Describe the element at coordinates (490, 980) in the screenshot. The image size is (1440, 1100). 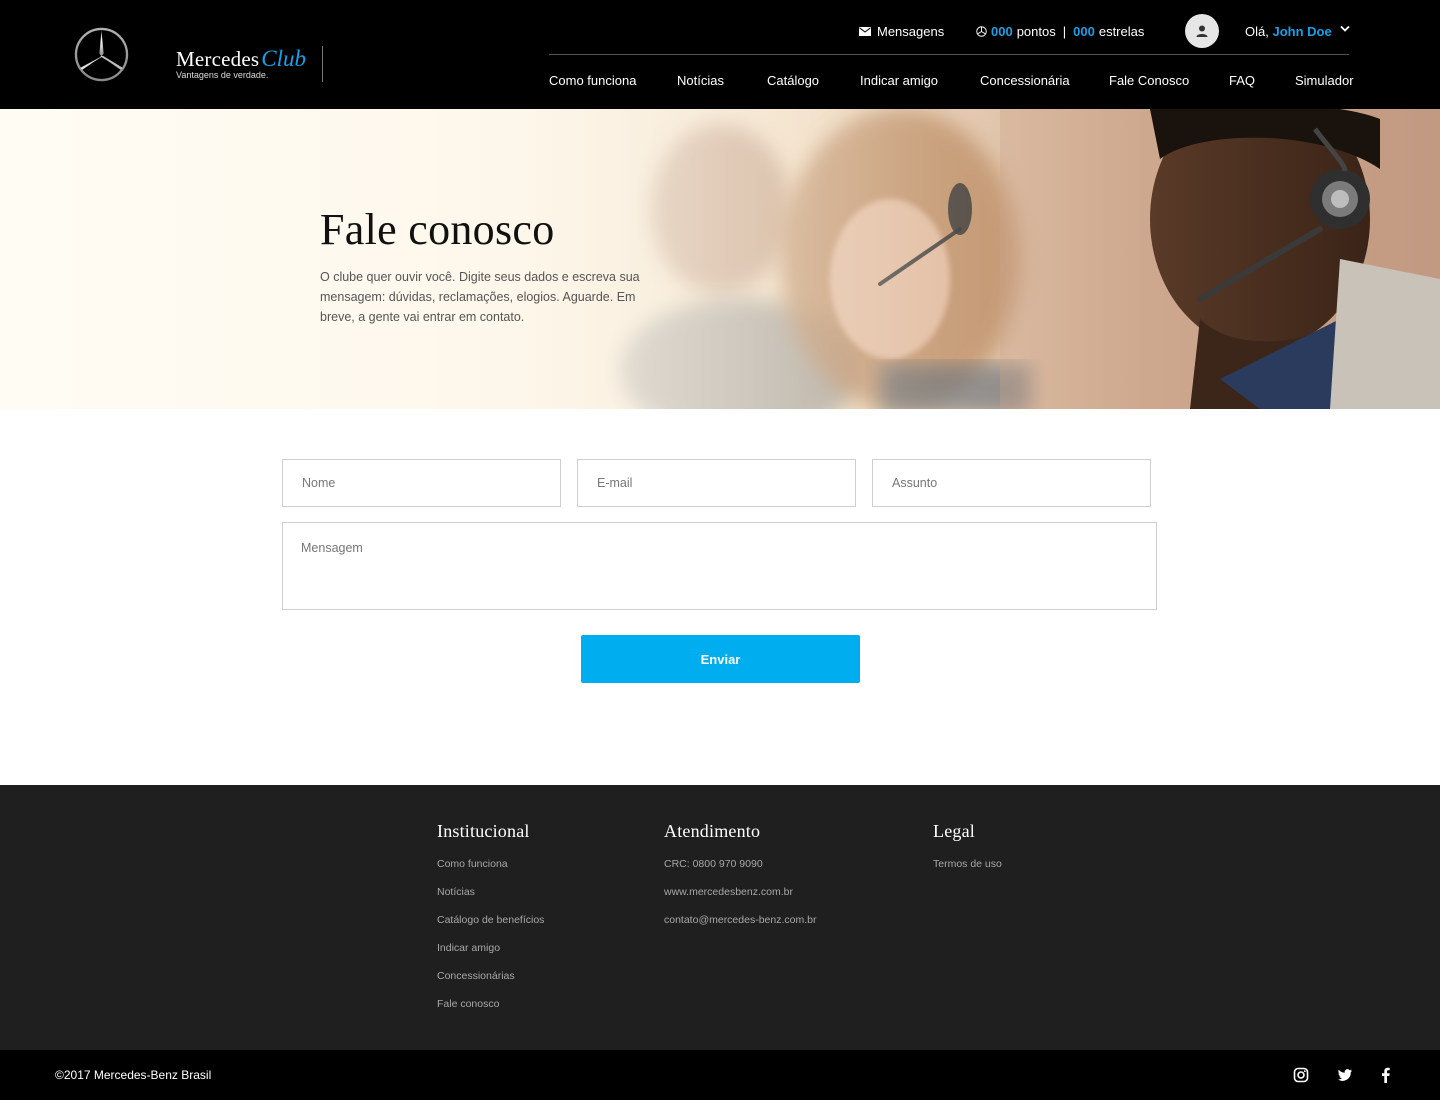
I see `footer-link-concessionarias: Concessionárias` at that location.